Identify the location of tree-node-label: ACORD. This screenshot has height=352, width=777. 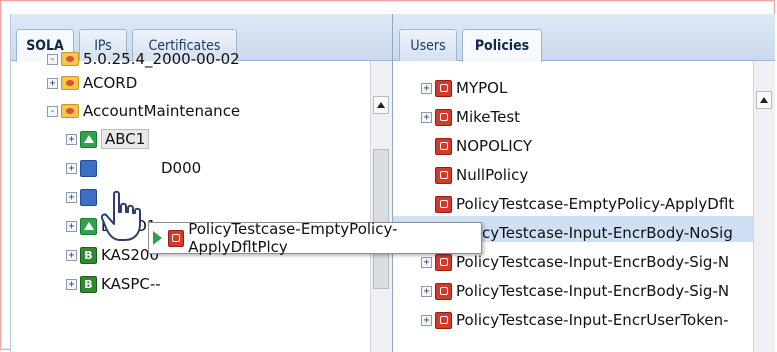
(110, 83).